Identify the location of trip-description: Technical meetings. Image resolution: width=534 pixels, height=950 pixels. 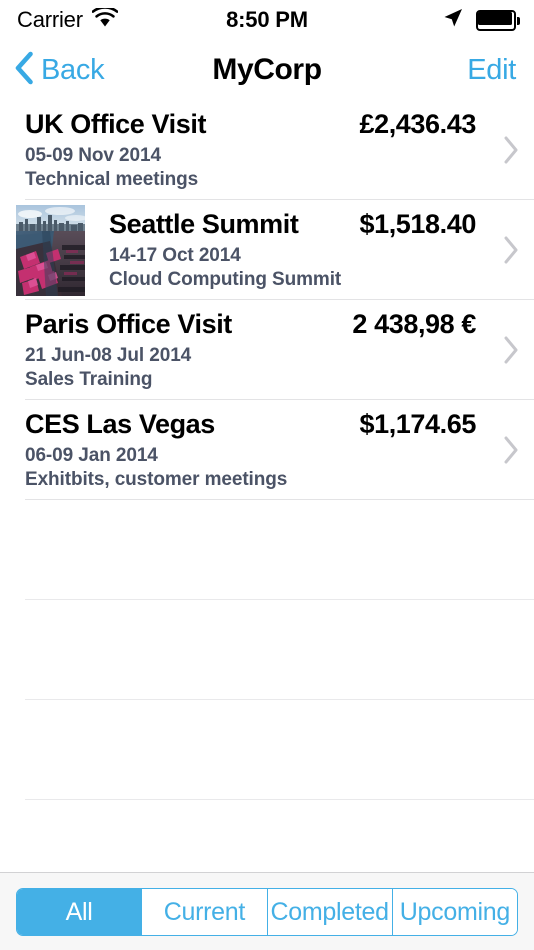
(112, 179).